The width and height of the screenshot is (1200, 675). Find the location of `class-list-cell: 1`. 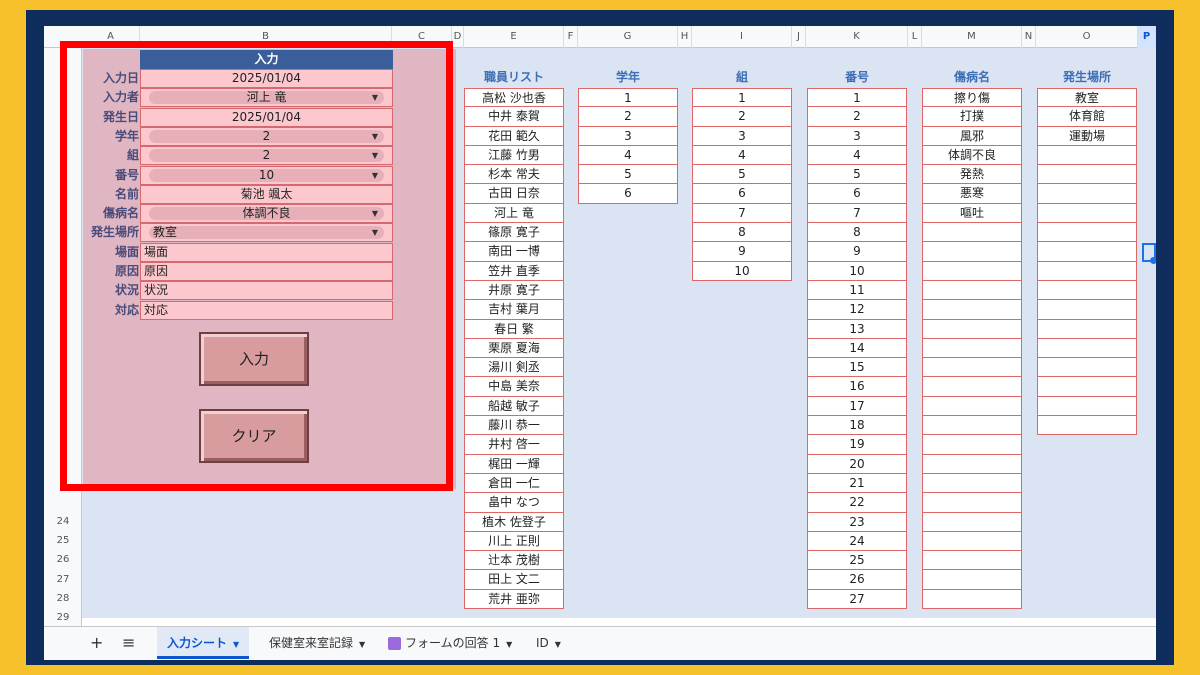

class-list-cell: 1 is located at coordinates (742, 98).